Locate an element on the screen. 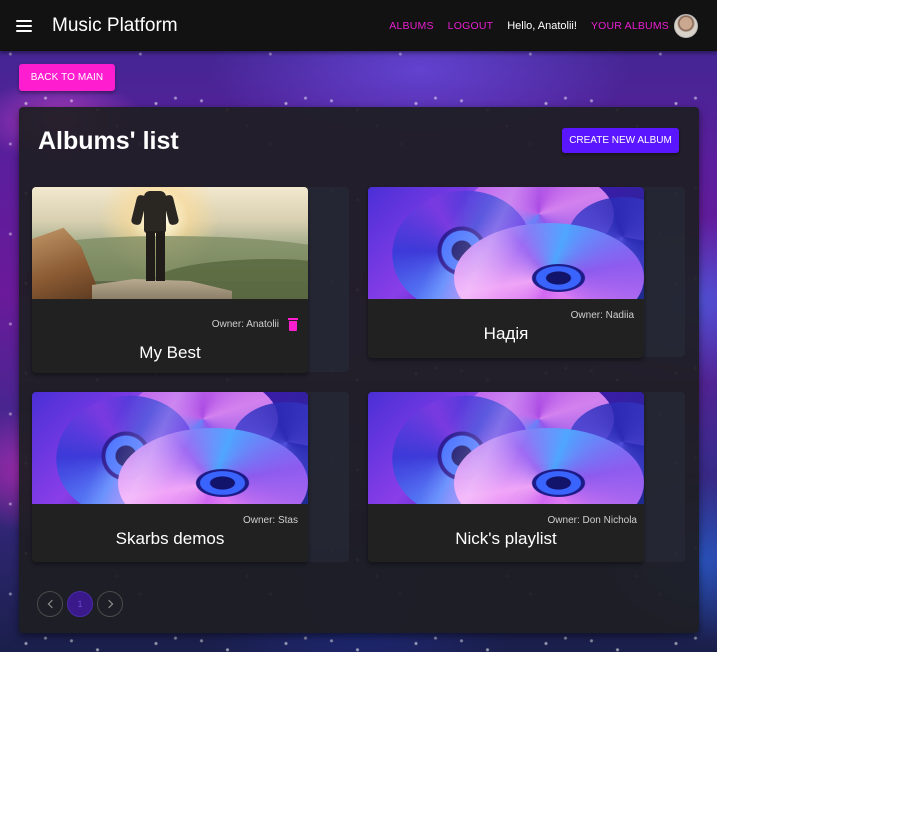 The width and height of the screenshot is (897, 816). chevron-left-icon is located at coordinates (51, 604).